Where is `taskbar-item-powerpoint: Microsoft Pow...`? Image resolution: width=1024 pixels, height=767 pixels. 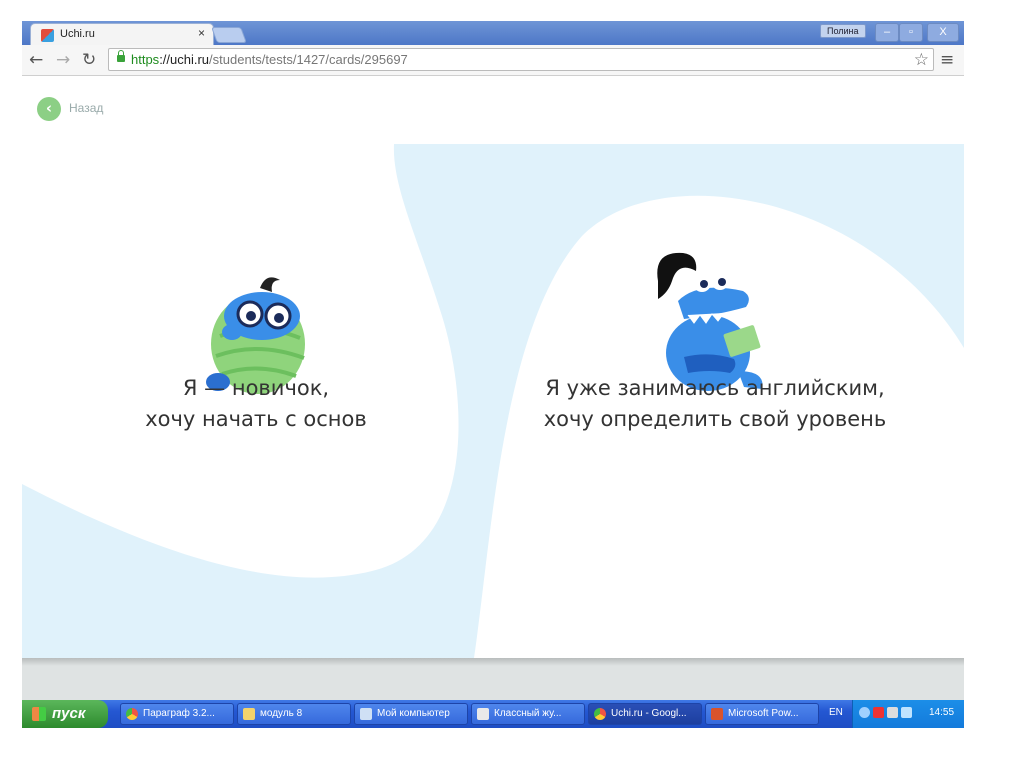 taskbar-item-powerpoint: Microsoft Pow... is located at coordinates (762, 714).